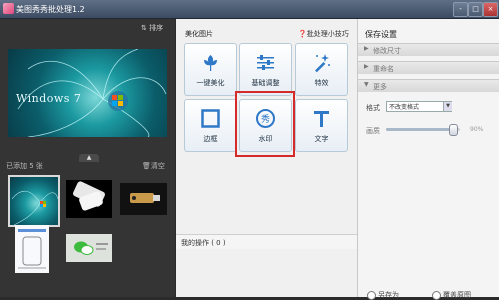 This screenshot has height=300, width=499. Describe the element at coordinates (265, 83) in the screenshot. I see `tool-label: 基础调整` at that location.